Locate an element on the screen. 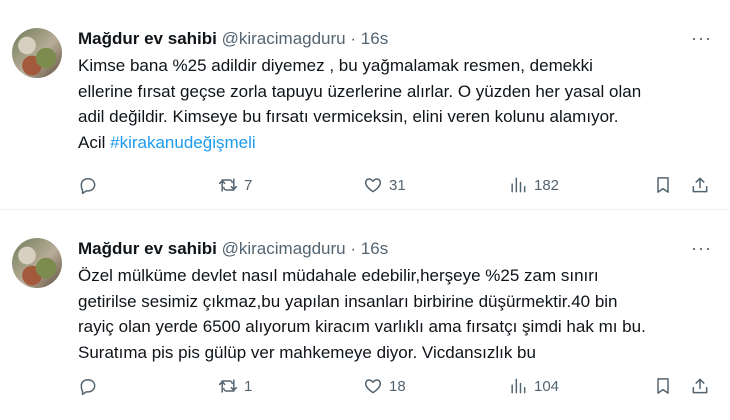 The height and width of the screenshot is (420, 730). action-bar: 7 31 182 is located at coordinates (396, 185).